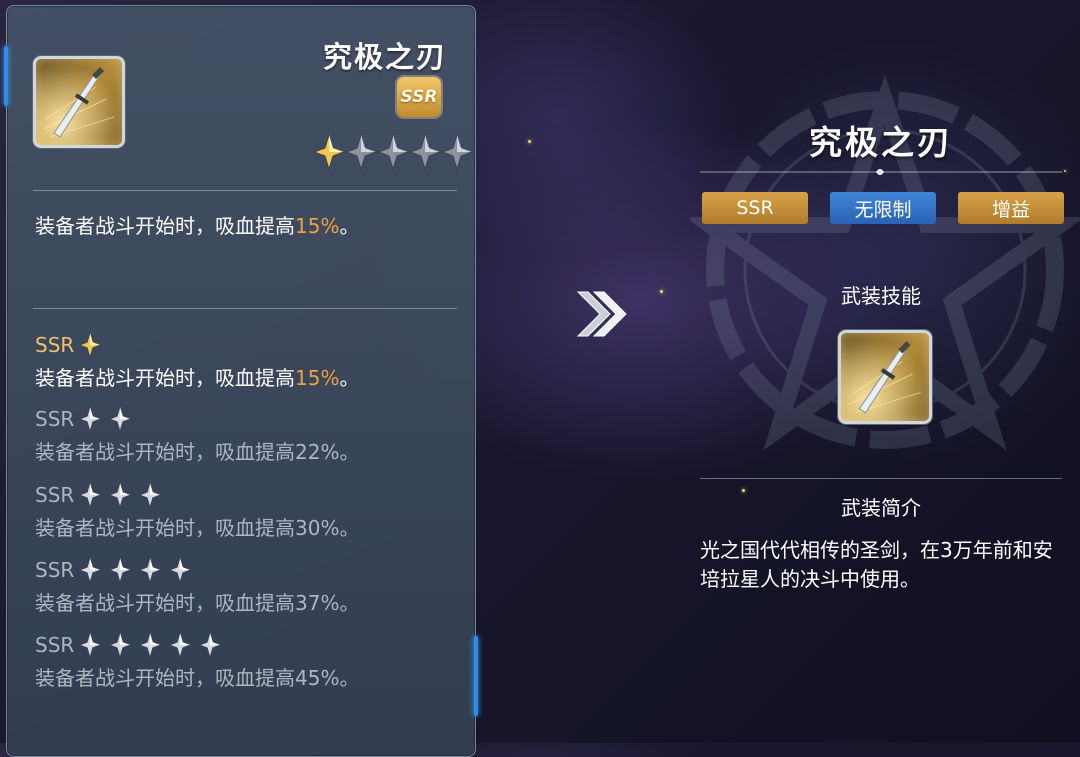 This screenshot has width=1080, height=757. What do you see at coordinates (755, 208) in the screenshot?
I see `rarity-tag: SSR` at bounding box center [755, 208].